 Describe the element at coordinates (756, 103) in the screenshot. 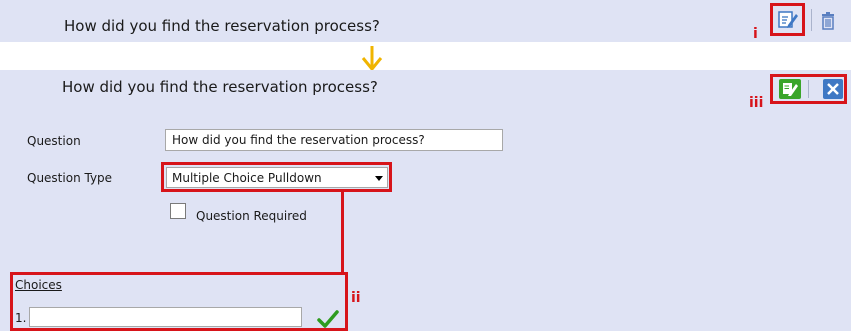

I see `annotation-iii: iii` at that location.